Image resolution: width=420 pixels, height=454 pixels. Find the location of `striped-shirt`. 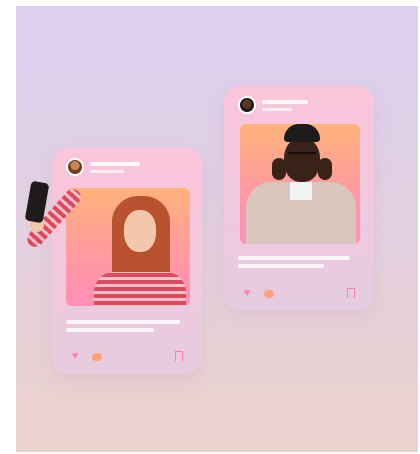

striped-shirt is located at coordinates (140, 289).